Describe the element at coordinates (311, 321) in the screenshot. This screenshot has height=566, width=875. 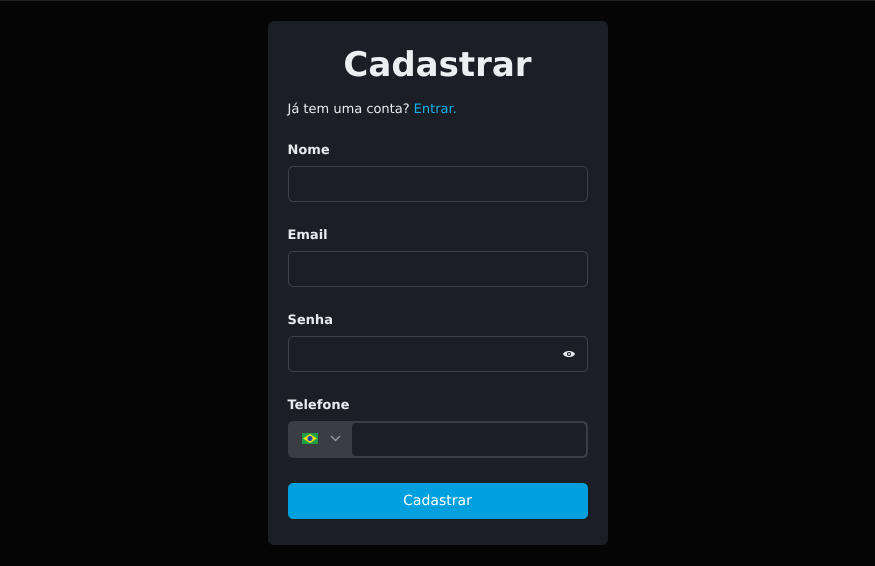
I see `field-label: Senha` at that location.